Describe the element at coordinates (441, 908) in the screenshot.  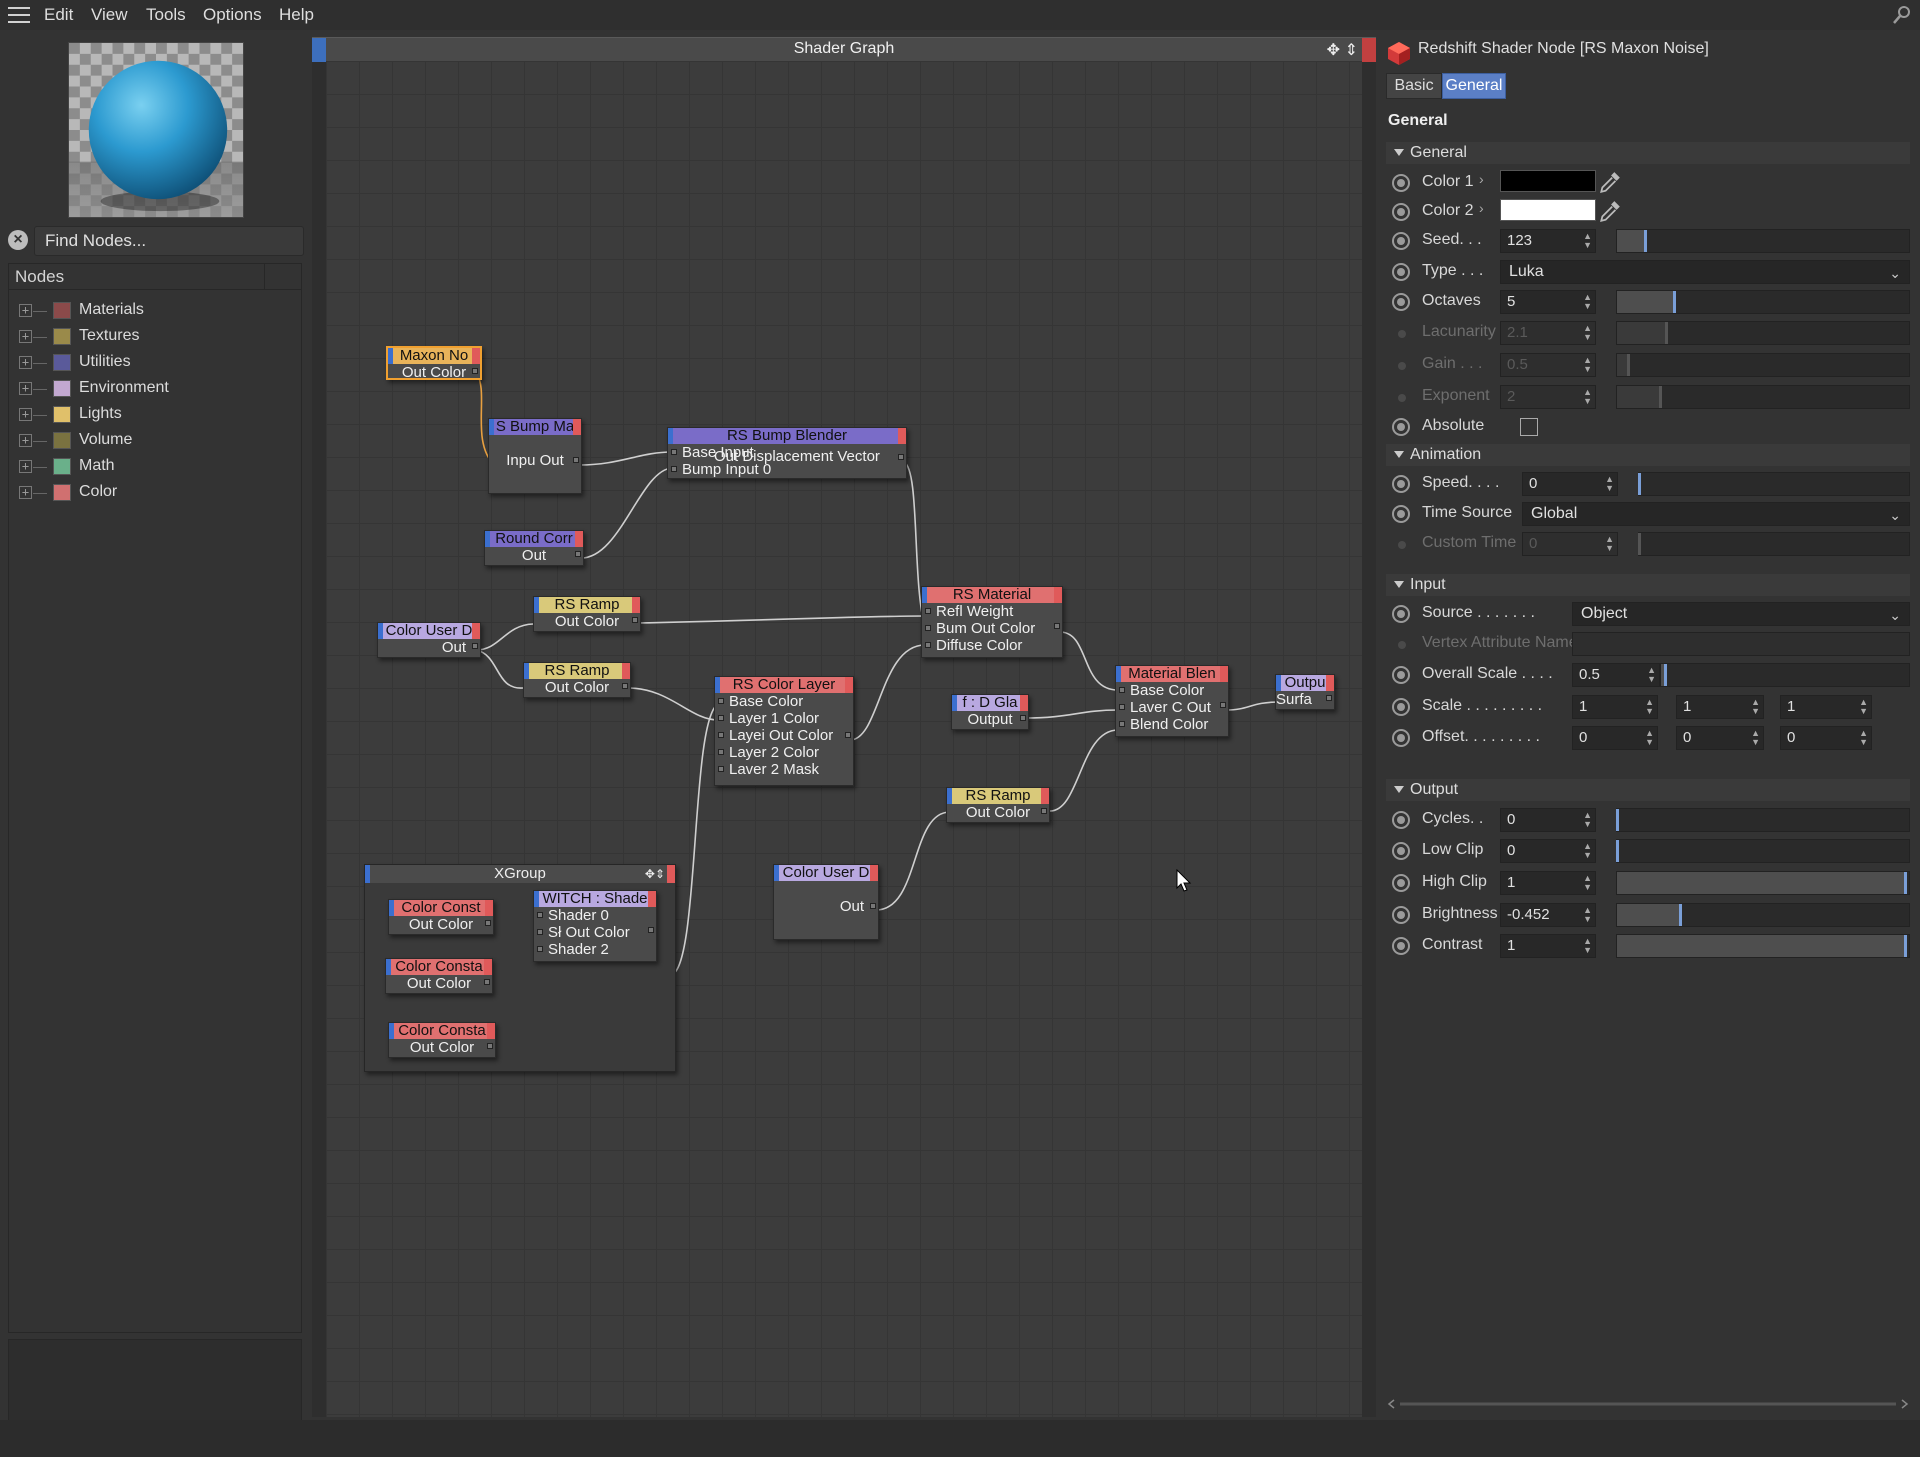
I see `node-header: Color Const` at that location.